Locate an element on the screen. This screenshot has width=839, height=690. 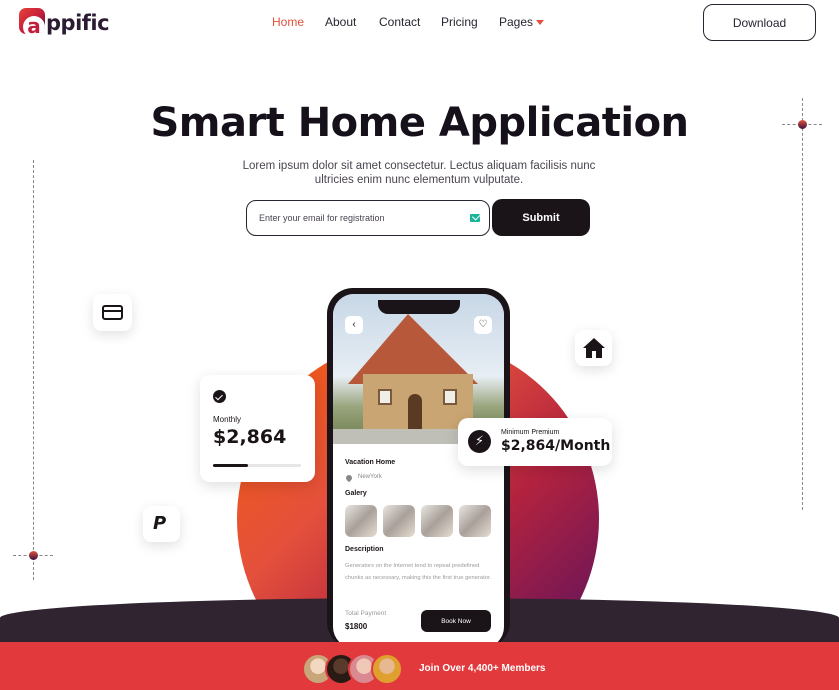
chevron-down-icon is located at coordinates (540, 23).